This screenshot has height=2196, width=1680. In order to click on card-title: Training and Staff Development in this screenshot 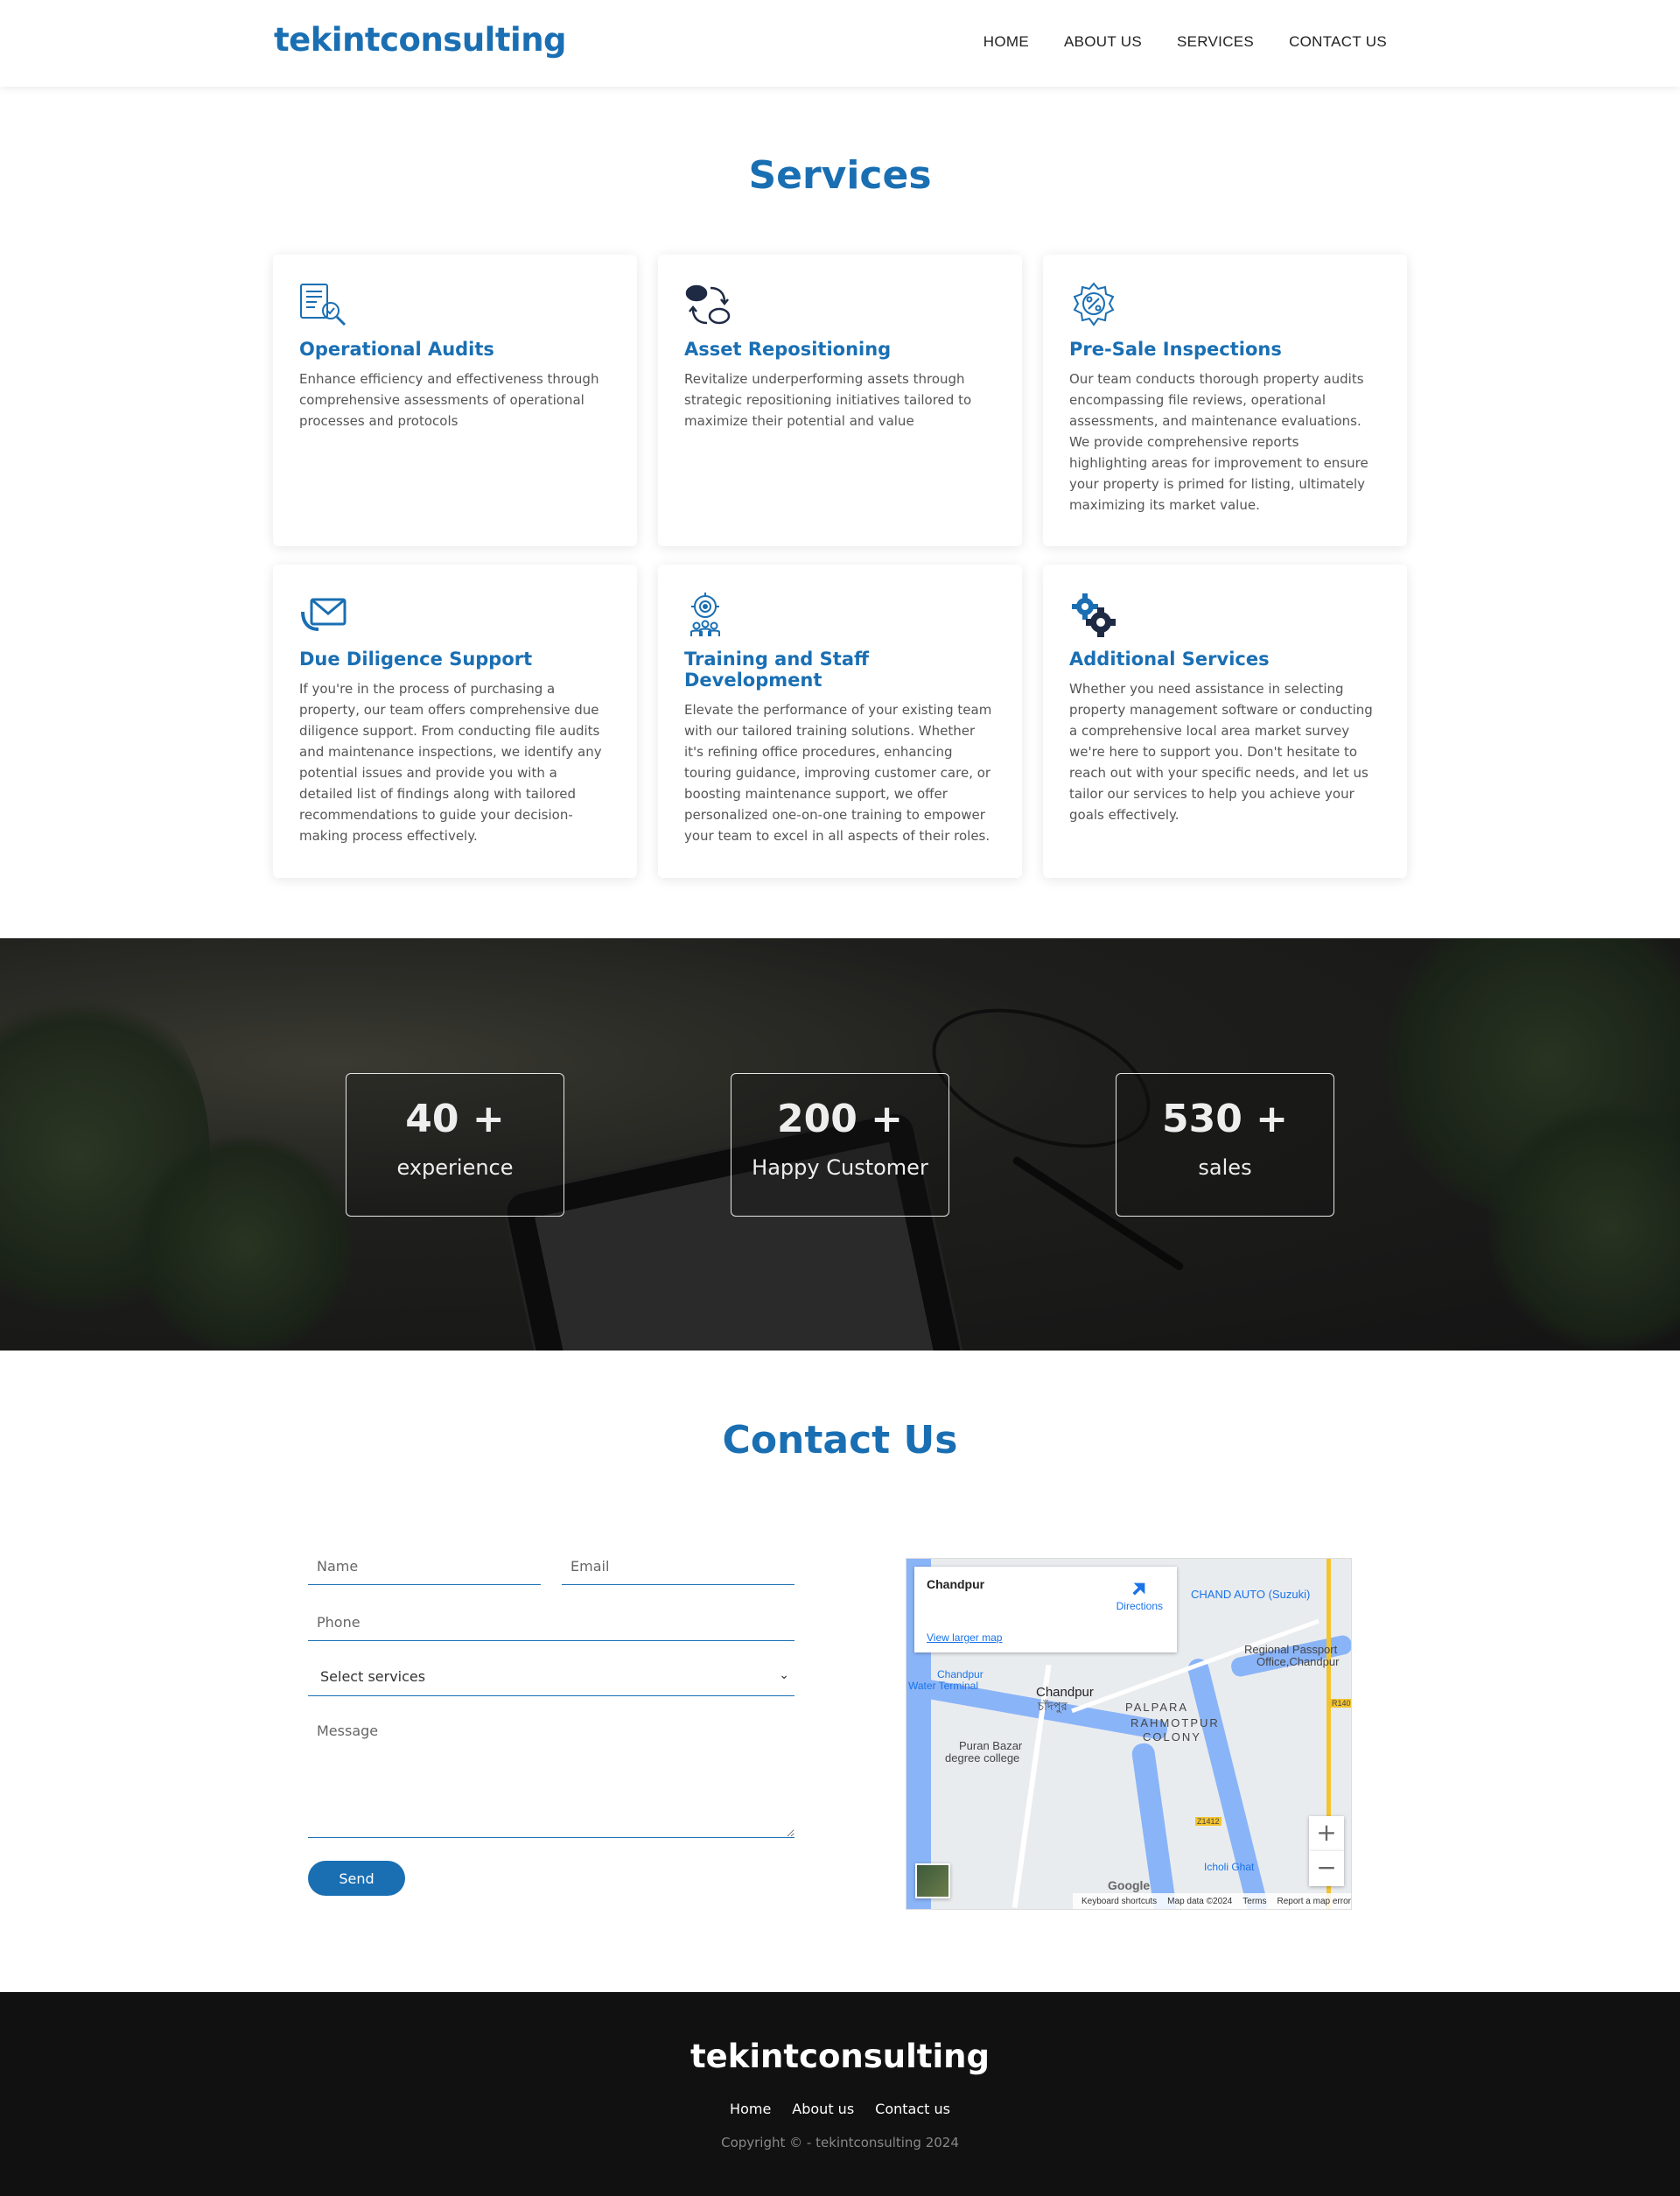, I will do `click(776, 670)`.